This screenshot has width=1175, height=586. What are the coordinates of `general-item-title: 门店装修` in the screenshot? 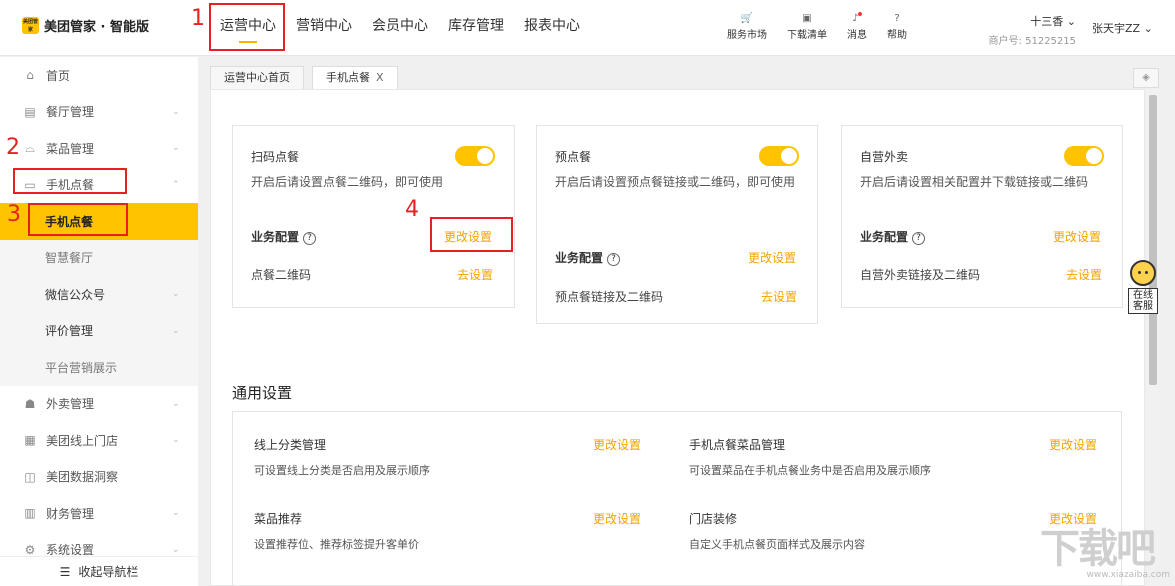 It's located at (713, 518).